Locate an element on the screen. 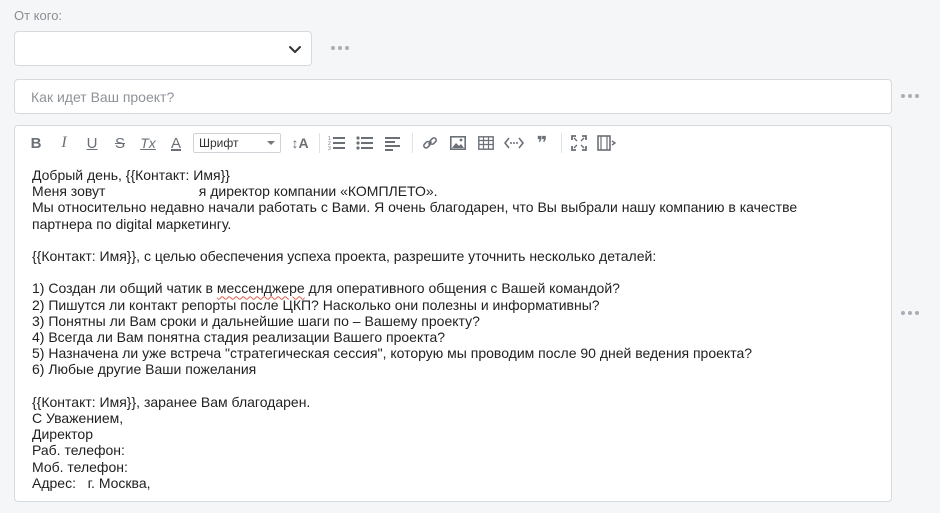 This screenshot has height=513, width=940. link-button is located at coordinates (430, 143).